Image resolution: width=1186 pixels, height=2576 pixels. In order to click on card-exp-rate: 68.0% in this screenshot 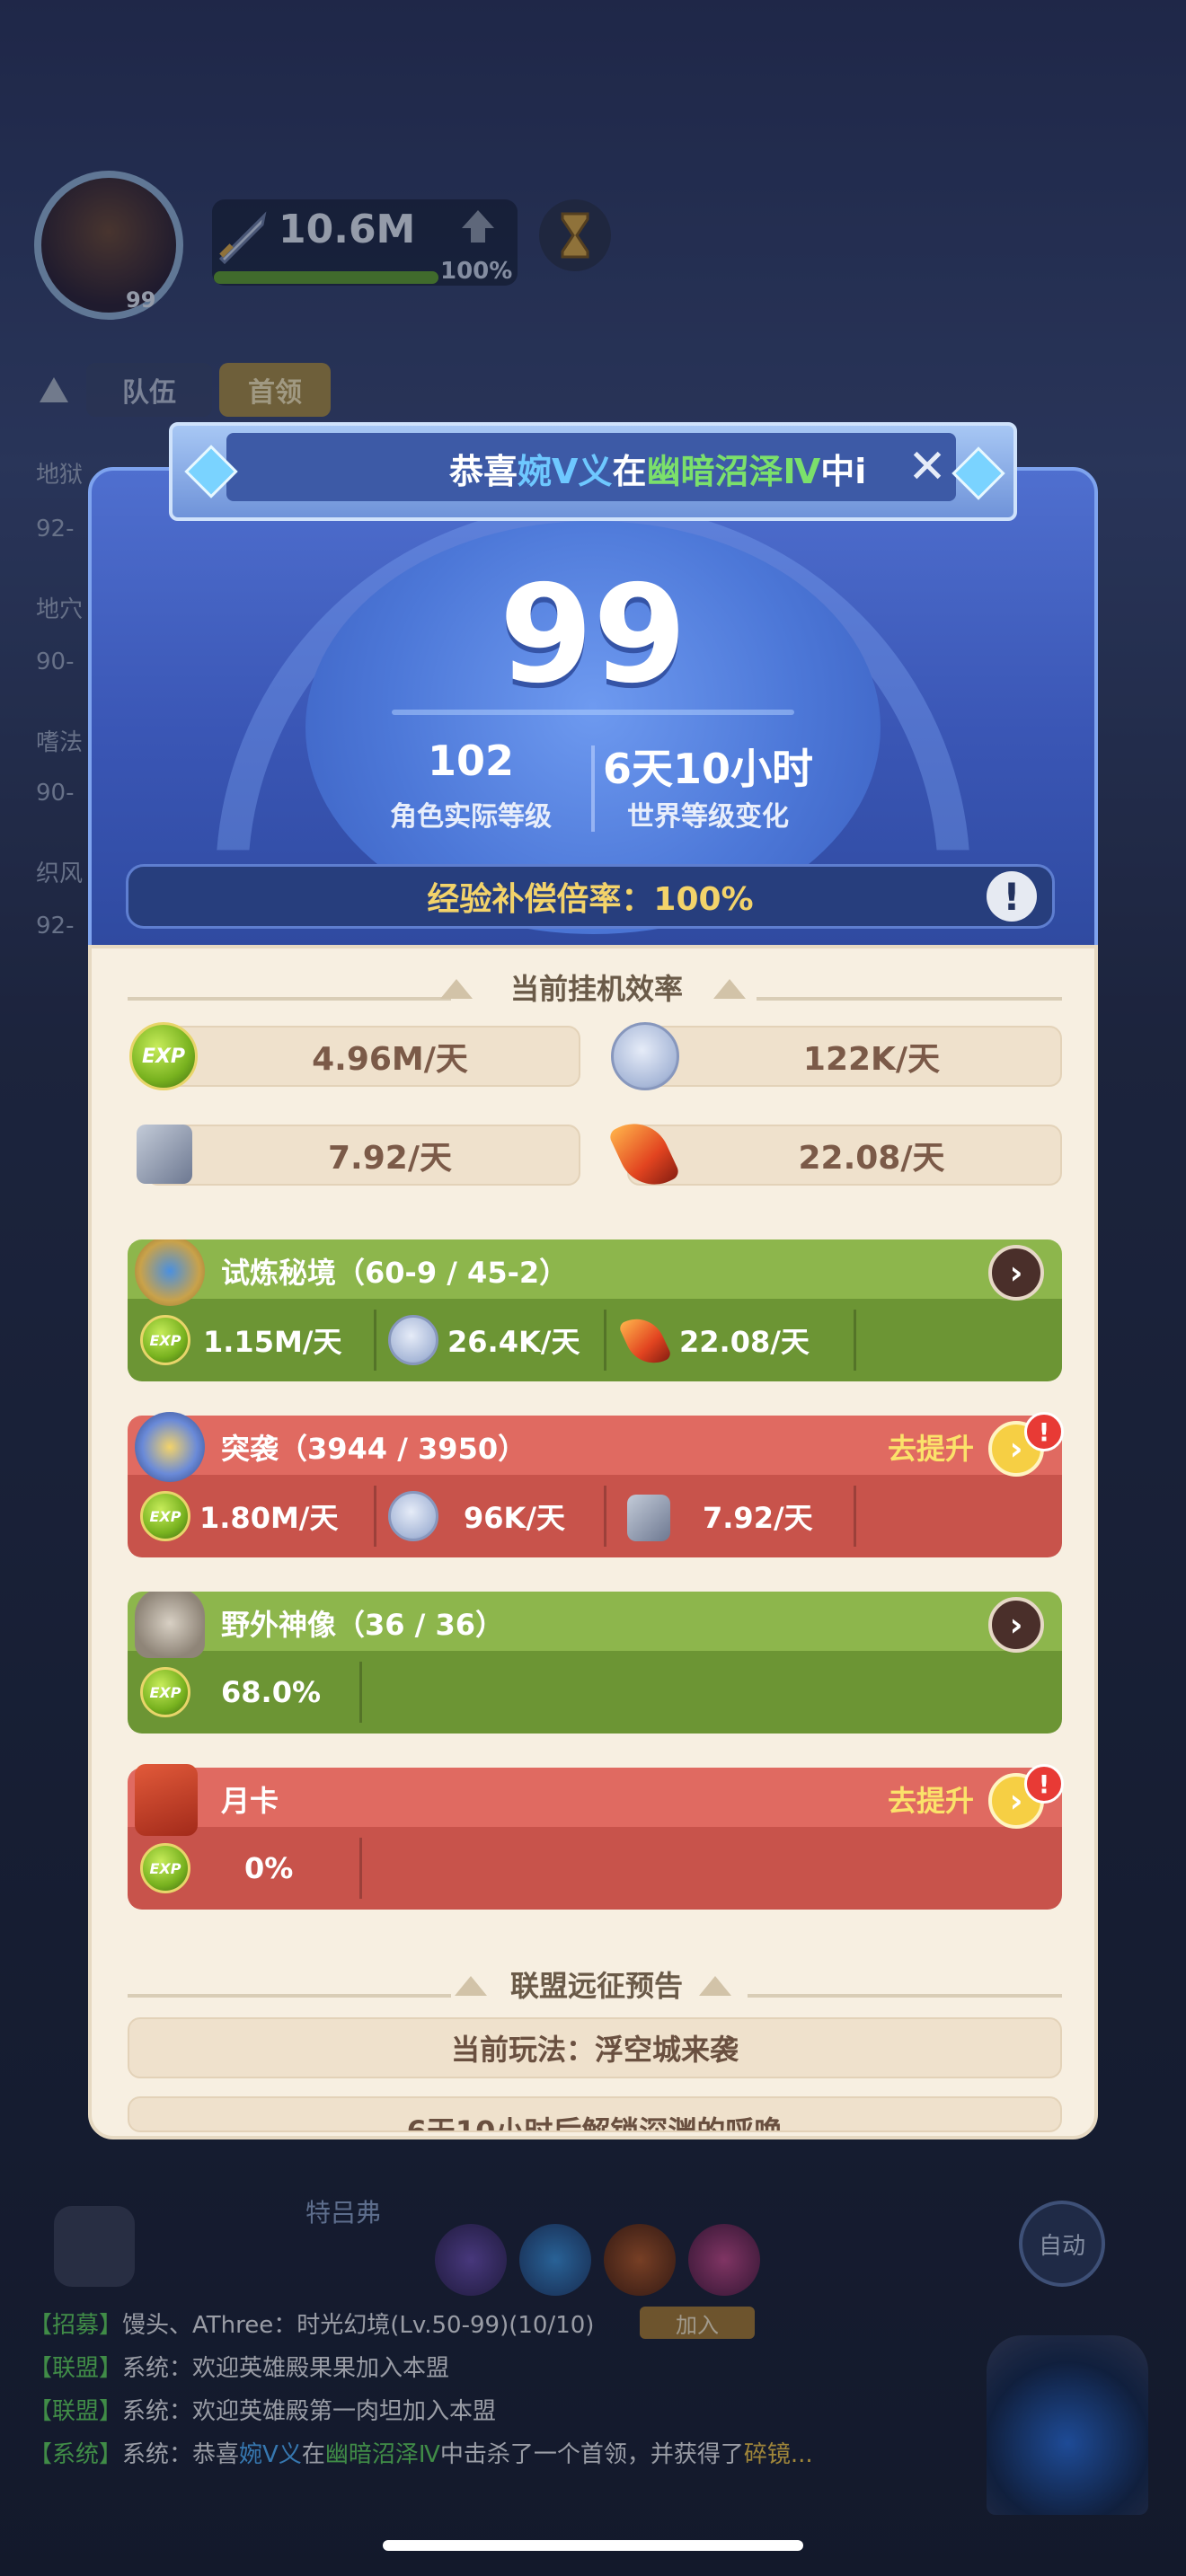, I will do `click(271, 1692)`.